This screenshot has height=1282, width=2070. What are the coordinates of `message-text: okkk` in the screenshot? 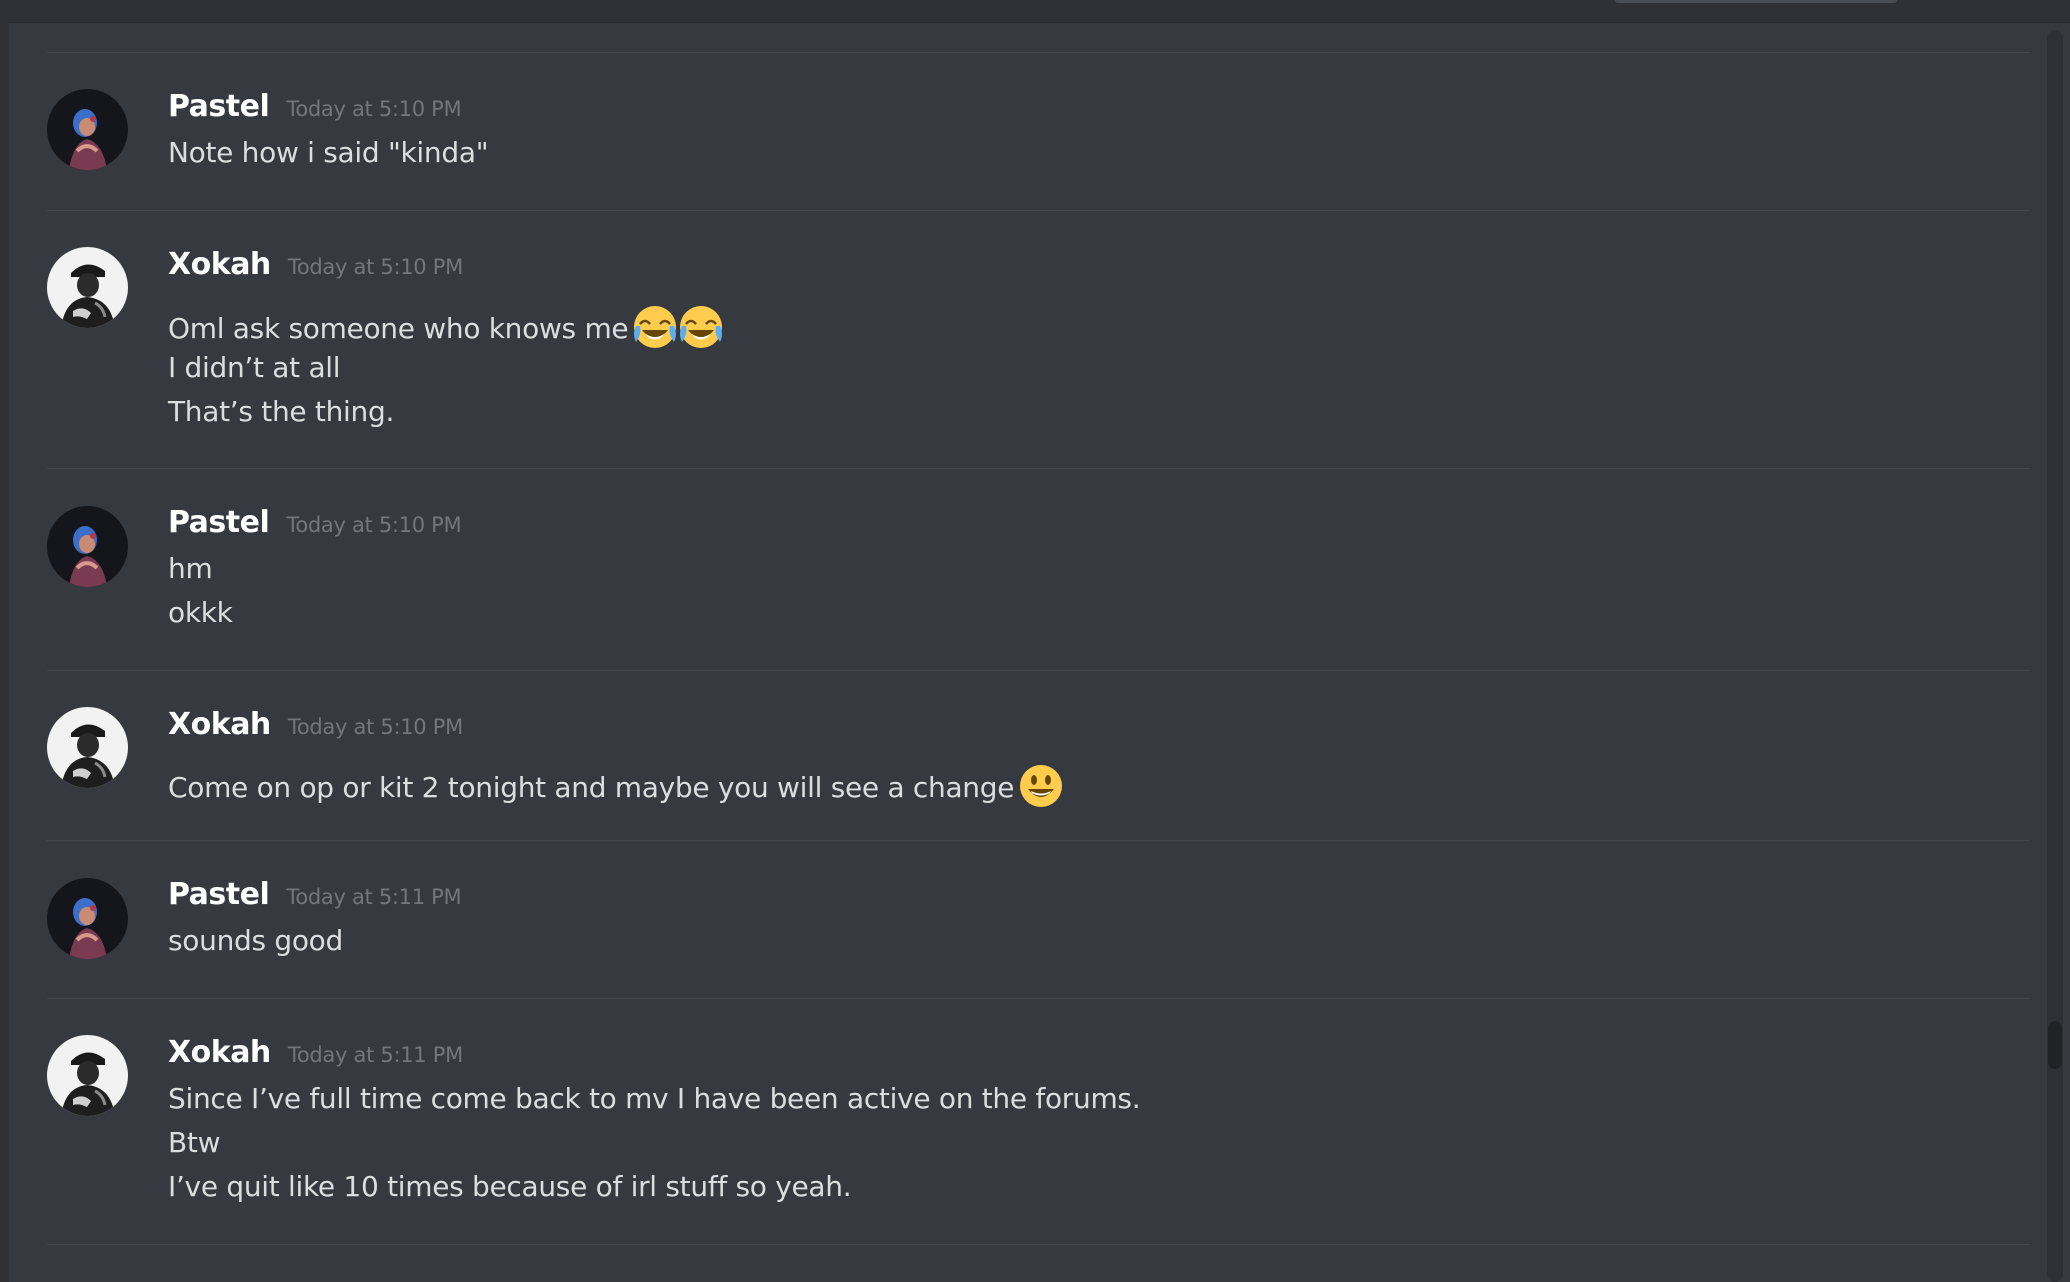 It's located at (200, 612).